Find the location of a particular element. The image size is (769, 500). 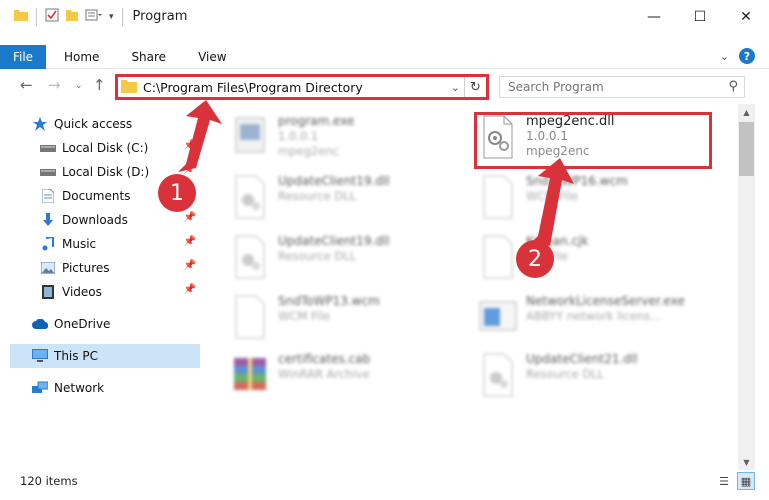

sidebar-item-videos: Videos 📌 is located at coordinates (120, 292).